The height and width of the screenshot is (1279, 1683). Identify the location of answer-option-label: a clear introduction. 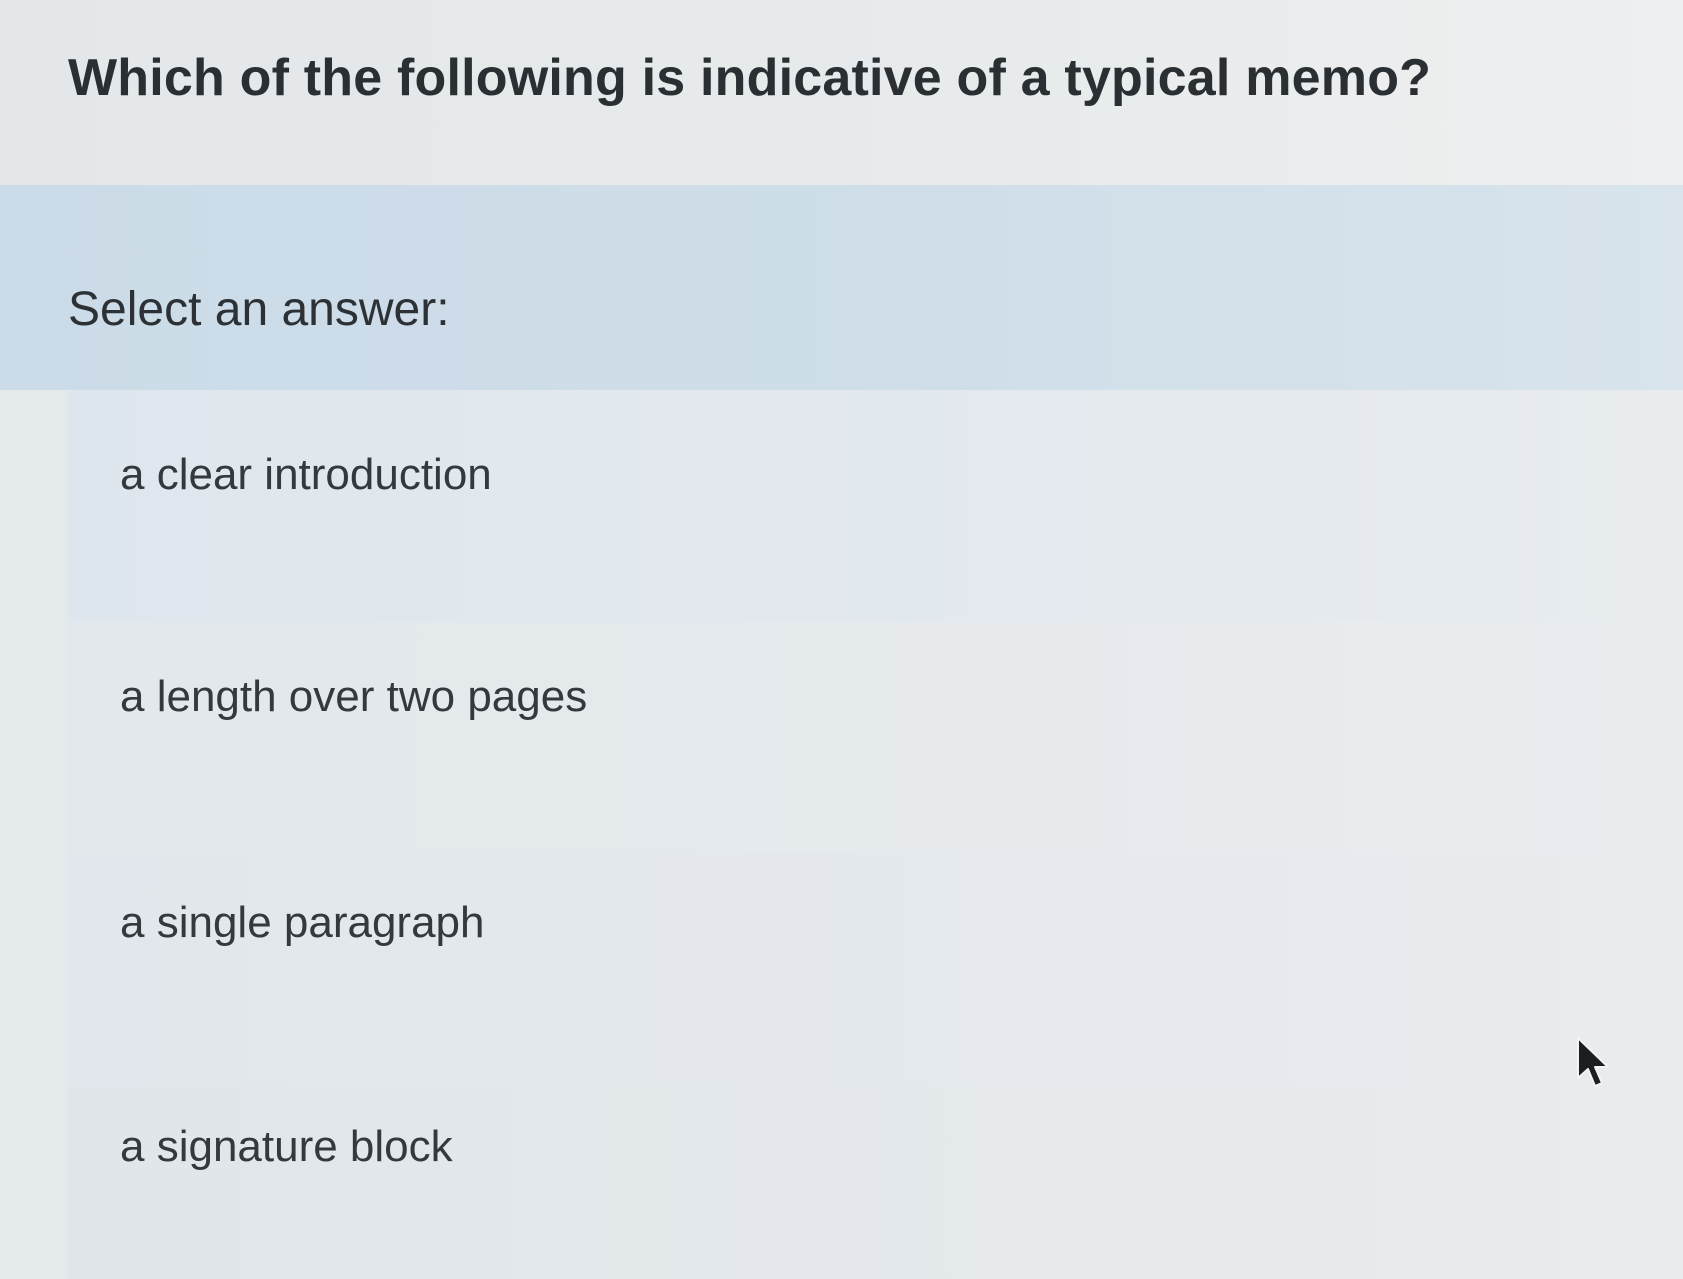
(306, 474).